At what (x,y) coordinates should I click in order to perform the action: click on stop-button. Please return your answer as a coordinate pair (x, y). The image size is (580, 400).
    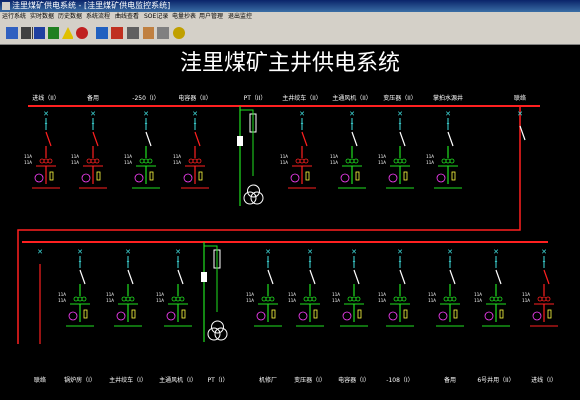
    Looking at the image, I should click on (82, 33).